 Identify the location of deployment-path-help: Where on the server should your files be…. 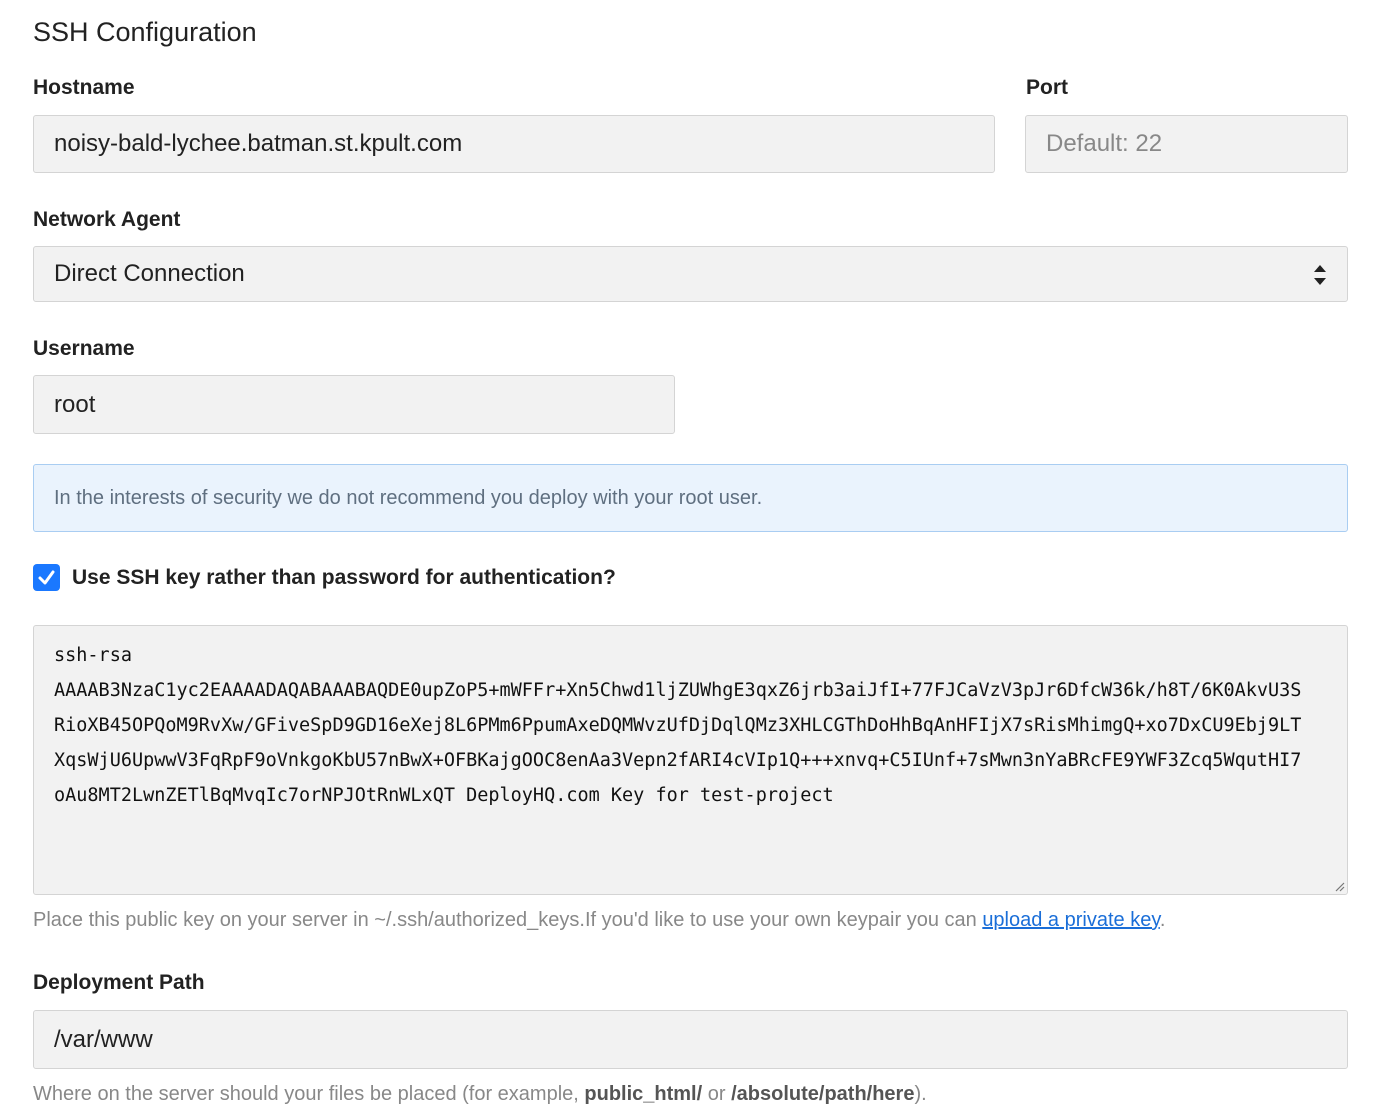
(480, 1094).